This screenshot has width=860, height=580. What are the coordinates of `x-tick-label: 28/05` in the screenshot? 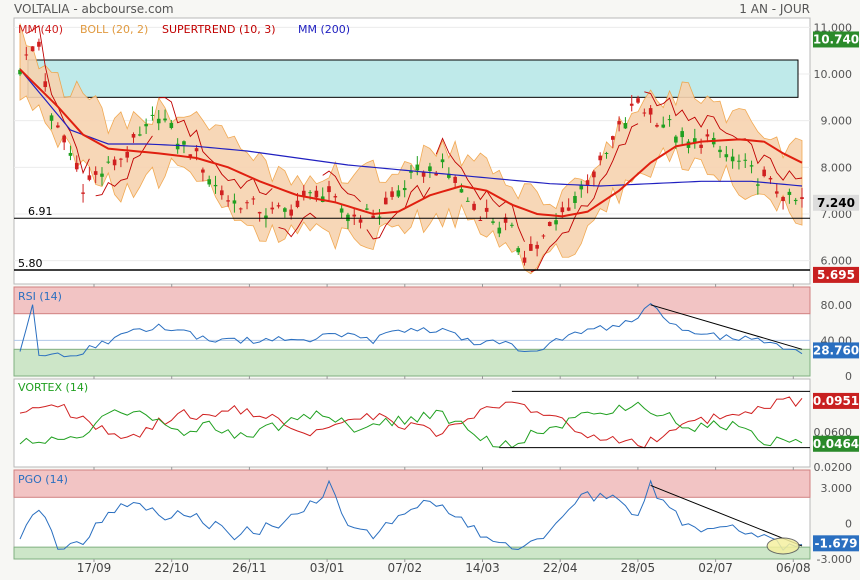 It's located at (638, 568).